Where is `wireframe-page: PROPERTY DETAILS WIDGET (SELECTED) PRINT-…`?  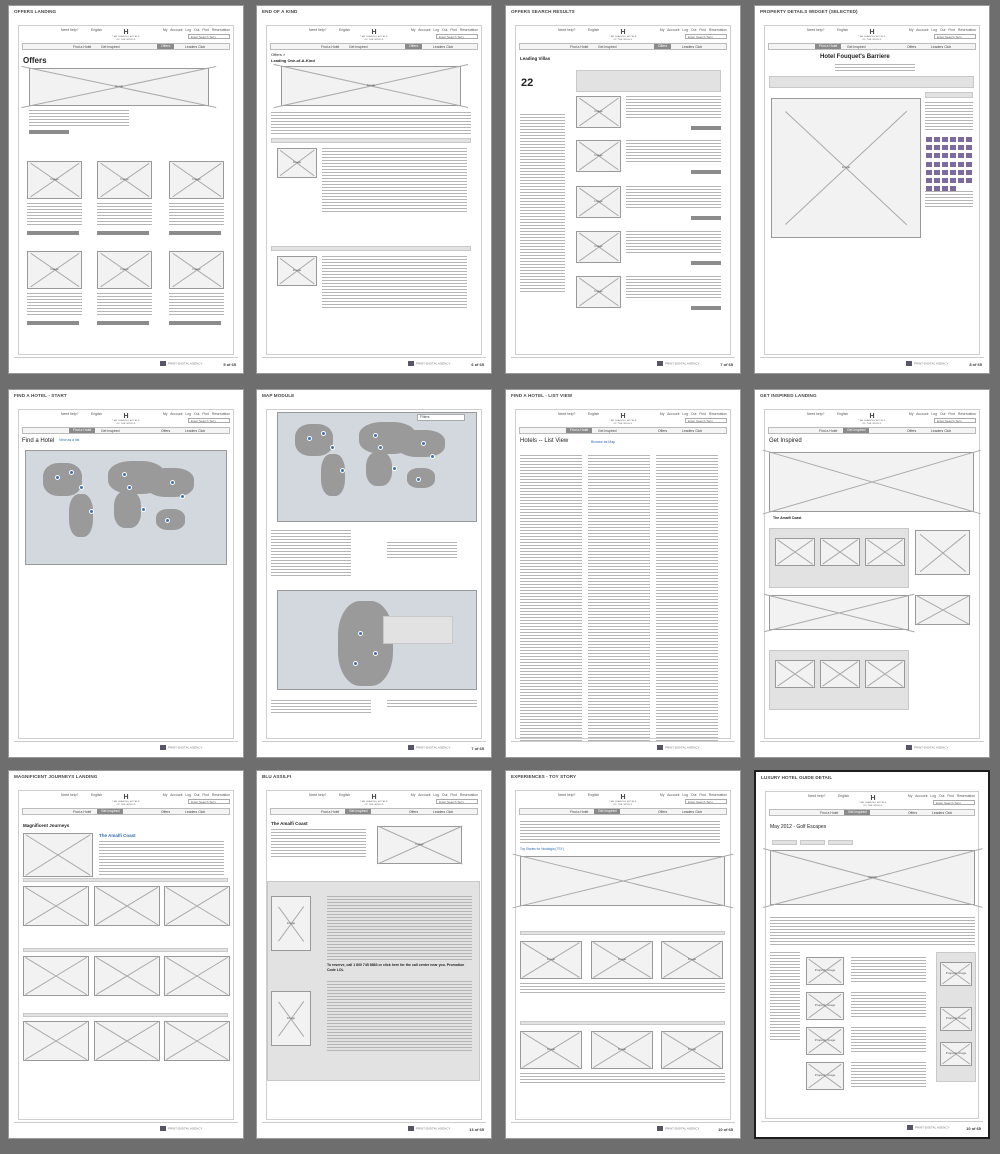
wireframe-page: PROPERTY DETAILS WIDGET (SELECTED) PRINT-… is located at coordinates (872, 189).